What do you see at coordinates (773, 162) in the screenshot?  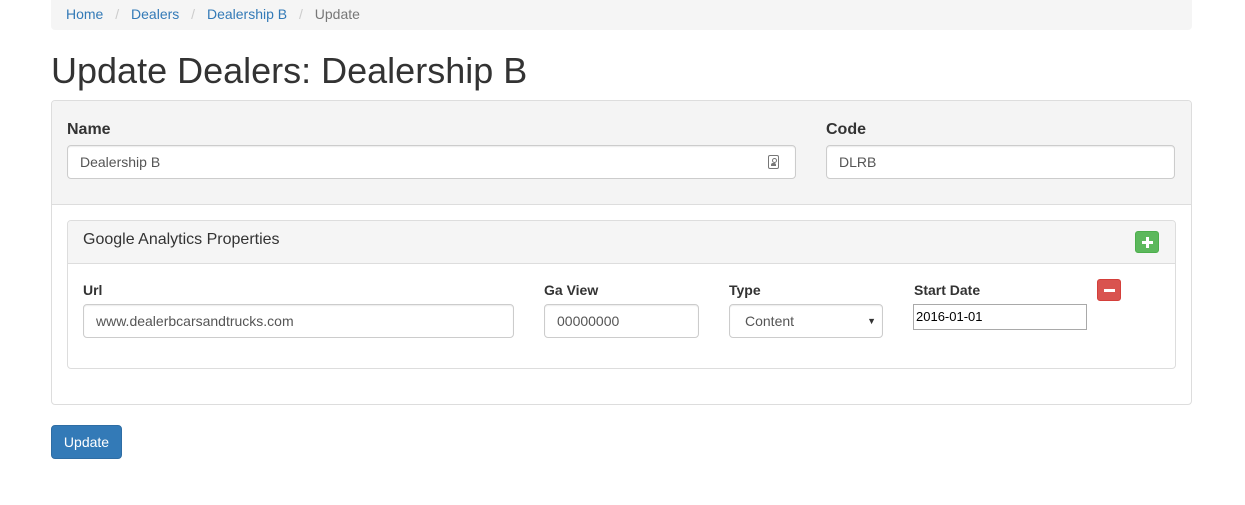 I see `contact-card-icon` at bounding box center [773, 162].